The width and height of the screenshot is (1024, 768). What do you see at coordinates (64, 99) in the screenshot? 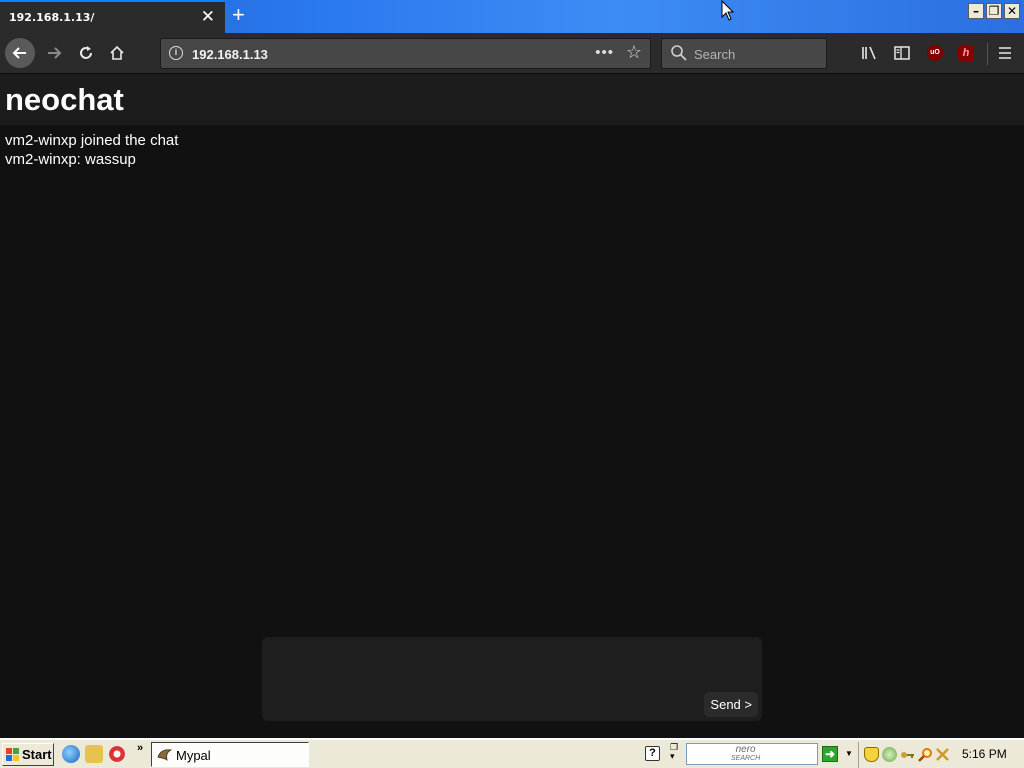
I see `page-title: neochat` at bounding box center [64, 99].